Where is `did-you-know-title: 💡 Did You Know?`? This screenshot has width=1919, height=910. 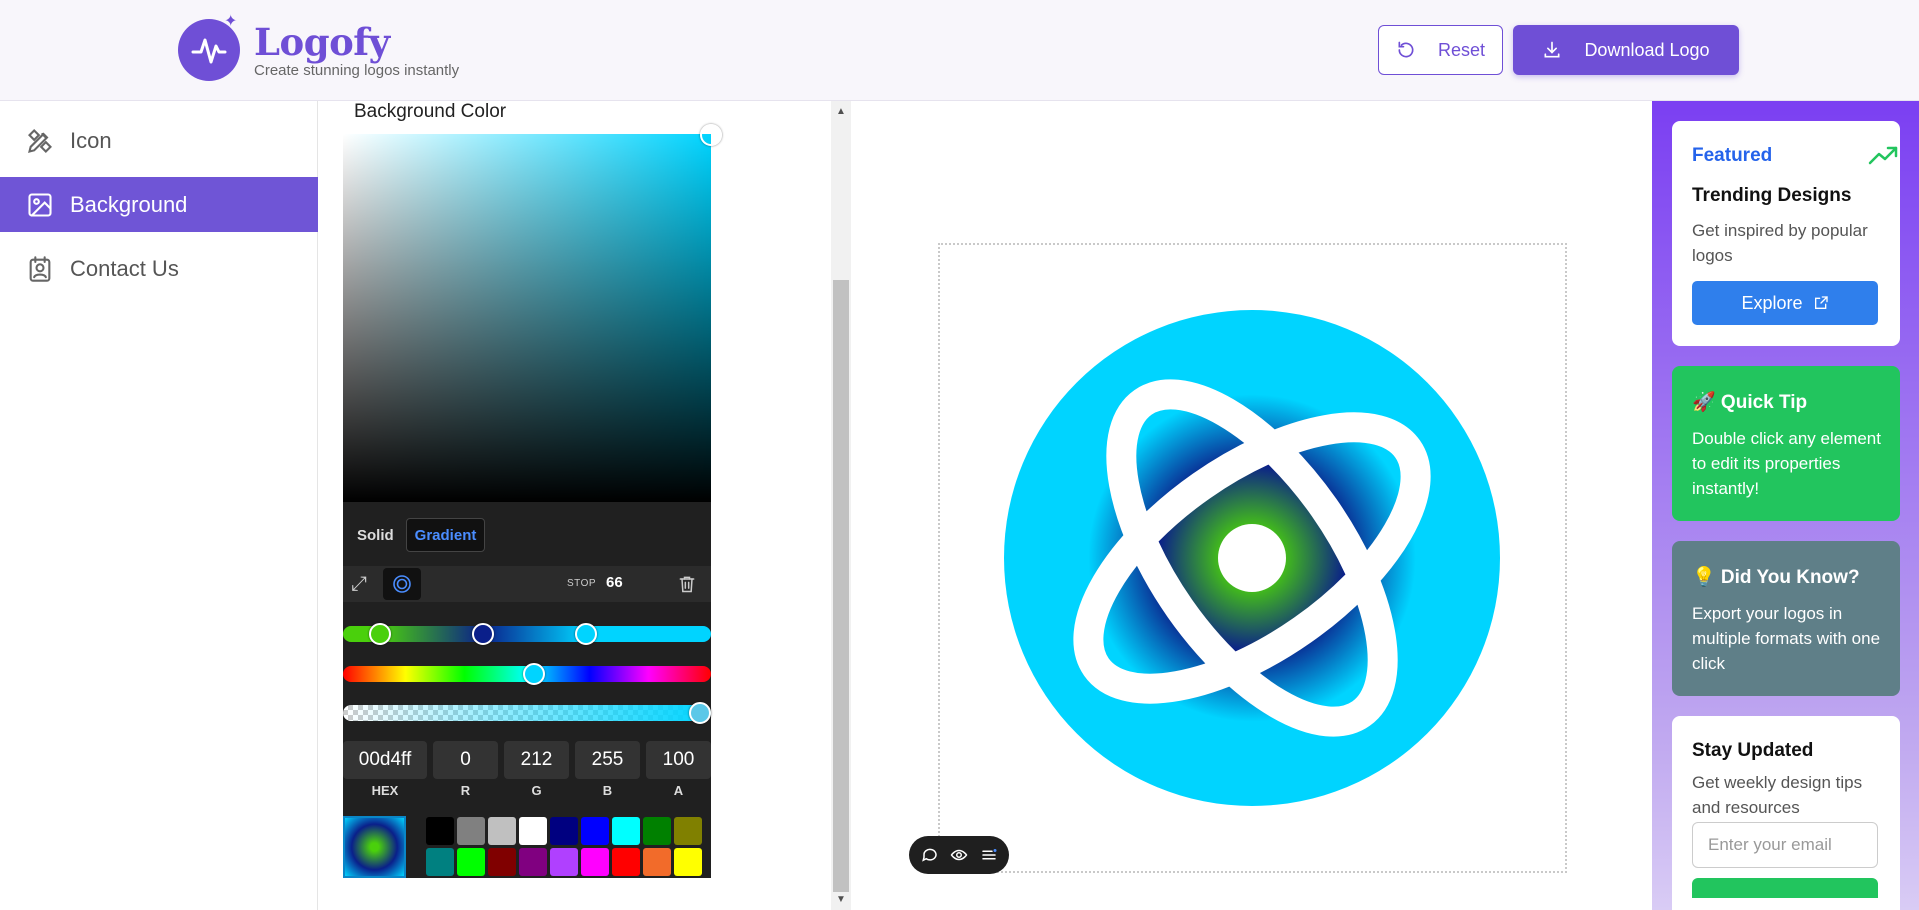
did-you-know-title: 💡 Did You Know? is located at coordinates (1776, 577).